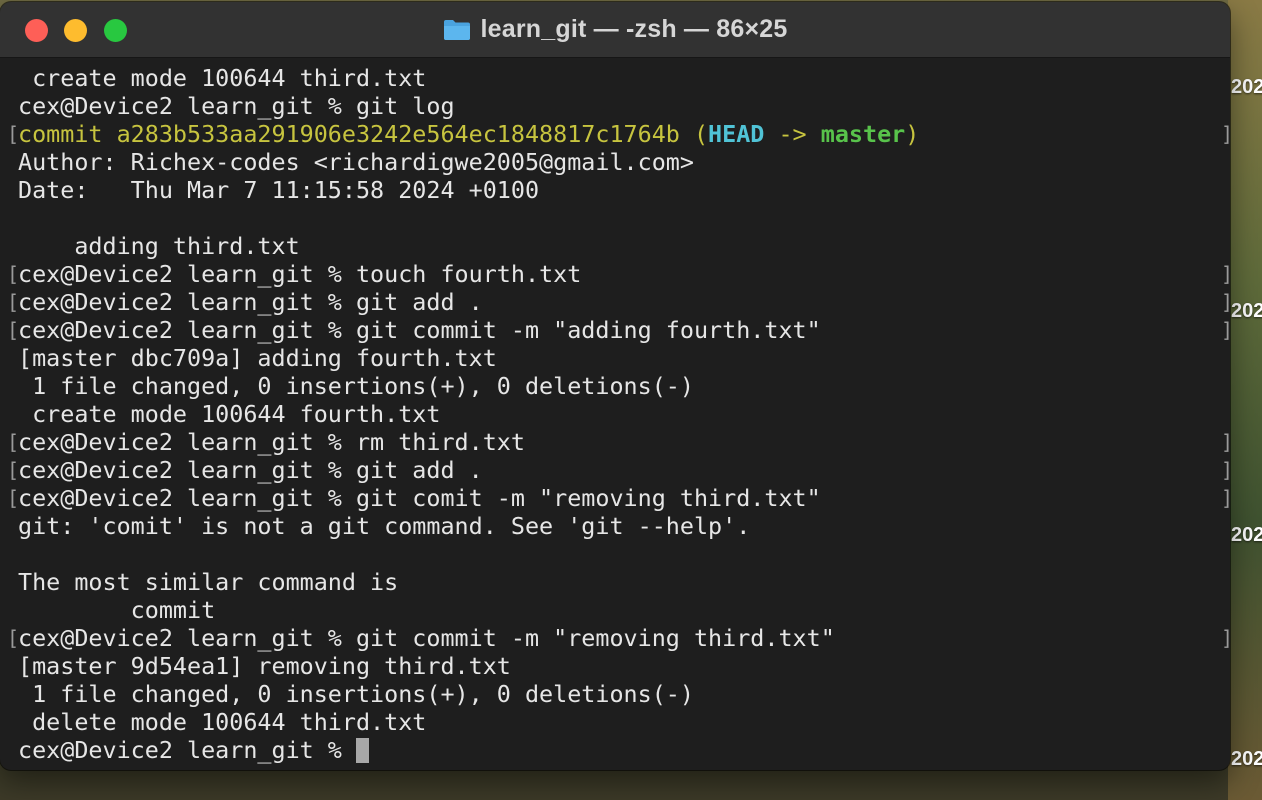 The image size is (1262, 800). Describe the element at coordinates (187, 750) in the screenshot. I see `prompt-text: cex@Device2 learn_git %` at that location.